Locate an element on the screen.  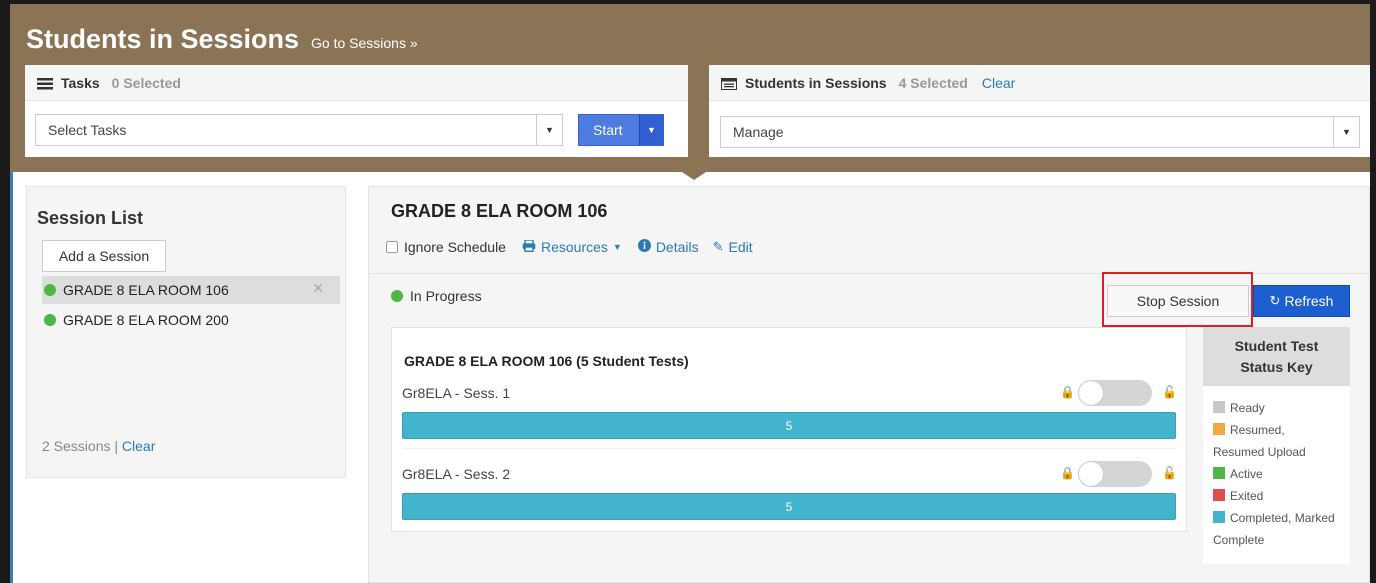
ready-swatch is located at coordinates (1219, 407).